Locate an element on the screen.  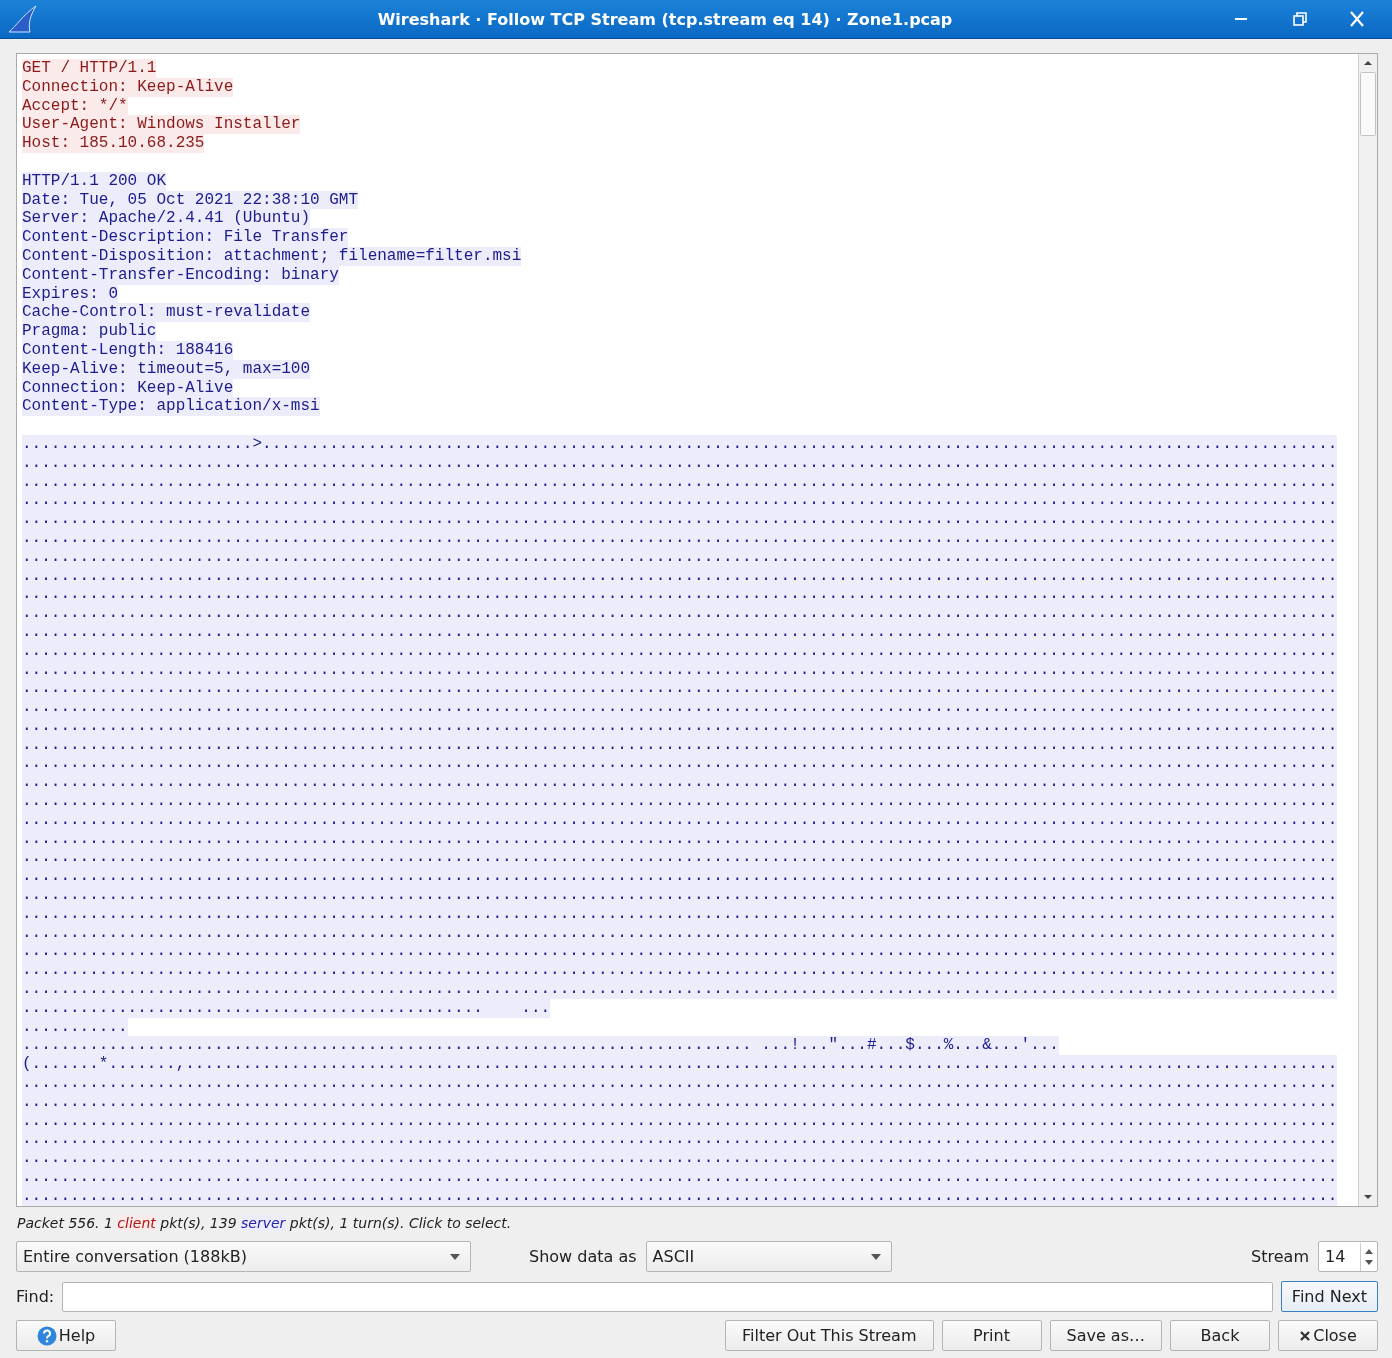
stream-spinbox: 14 is located at coordinates (1348, 1256).